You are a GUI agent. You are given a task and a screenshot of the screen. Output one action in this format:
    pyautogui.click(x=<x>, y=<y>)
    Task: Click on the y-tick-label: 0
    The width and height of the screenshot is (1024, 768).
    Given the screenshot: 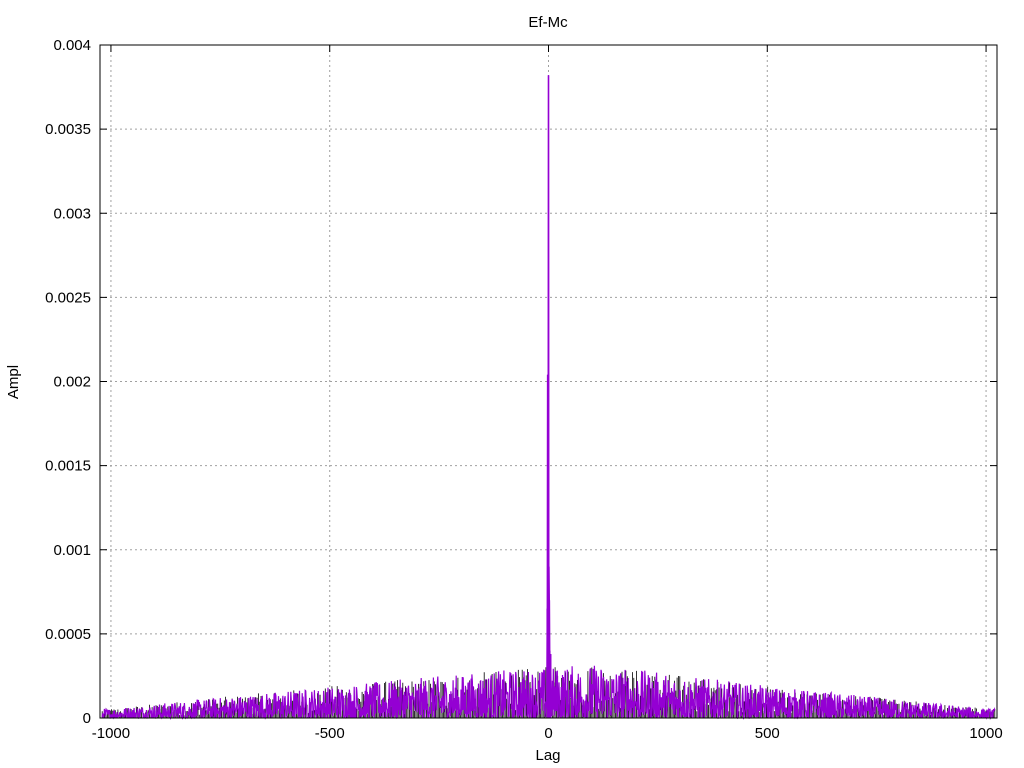 What is the action you would take?
    pyautogui.click(x=87, y=718)
    